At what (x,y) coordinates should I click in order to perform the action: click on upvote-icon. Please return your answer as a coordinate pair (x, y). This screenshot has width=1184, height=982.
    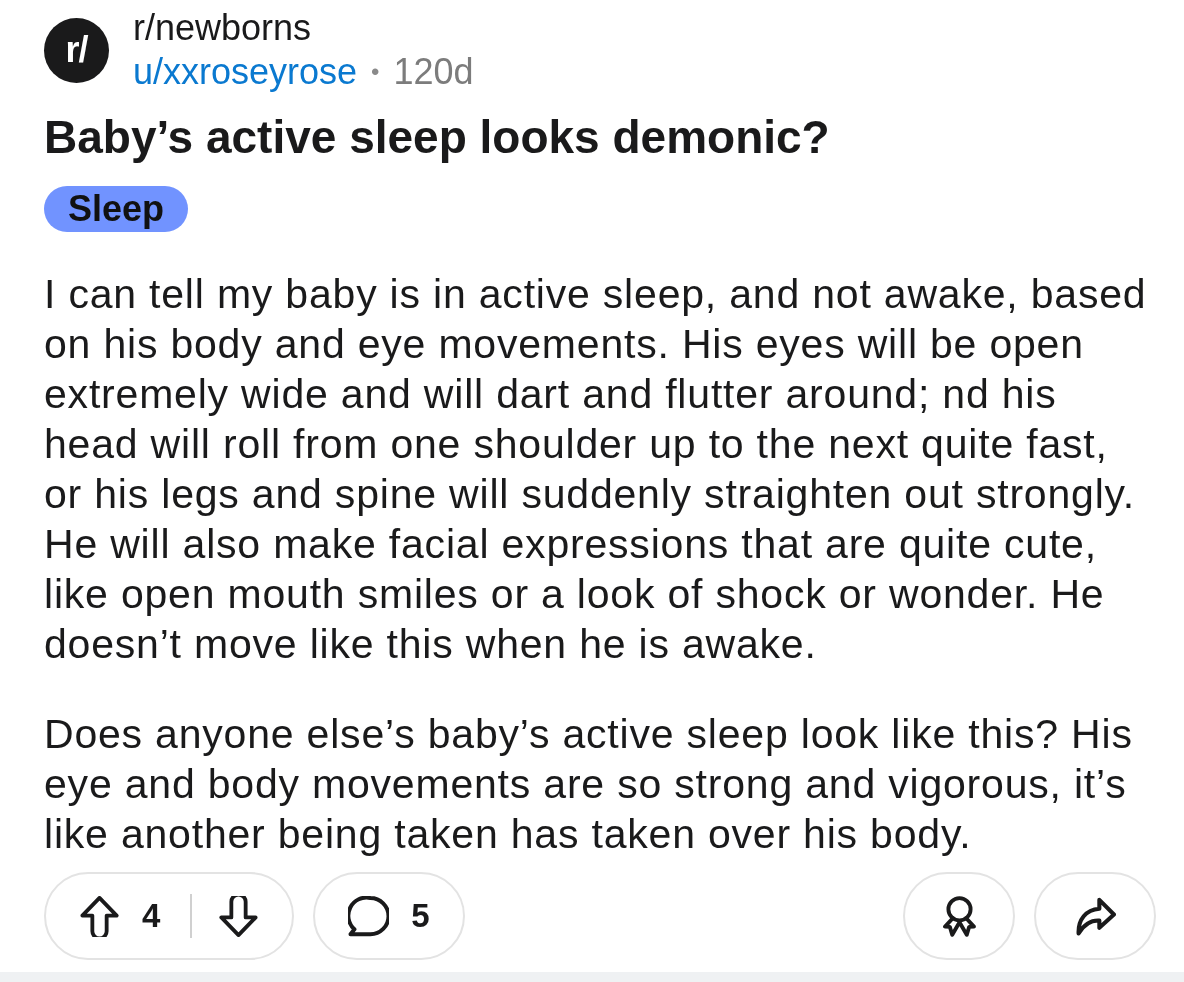
    Looking at the image, I should click on (99, 916).